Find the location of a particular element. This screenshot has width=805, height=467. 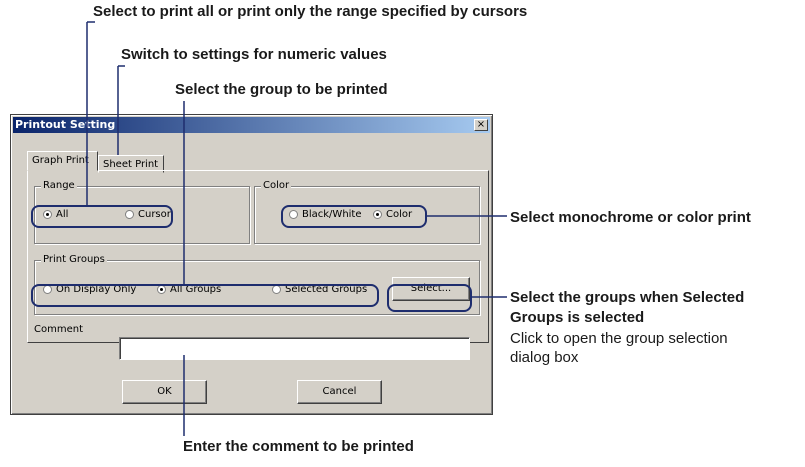

tab-graph-print: Graph Print is located at coordinates (62, 161).